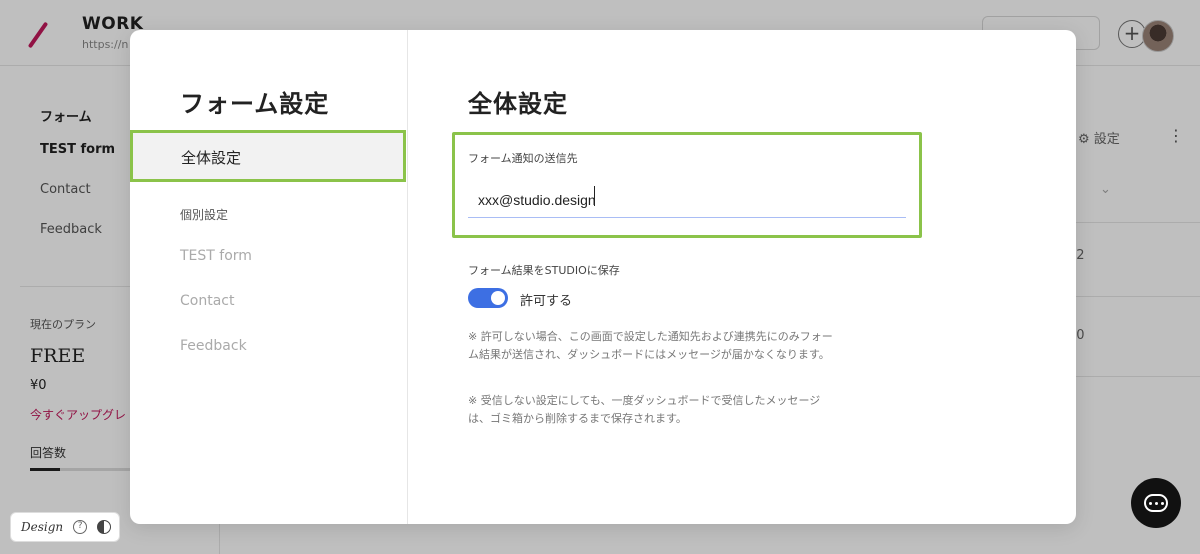 The height and width of the screenshot is (554, 1200). What do you see at coordinates (687, 200) in the screenshot?
I see `notify-email-field` at bounding box center [687, 200].